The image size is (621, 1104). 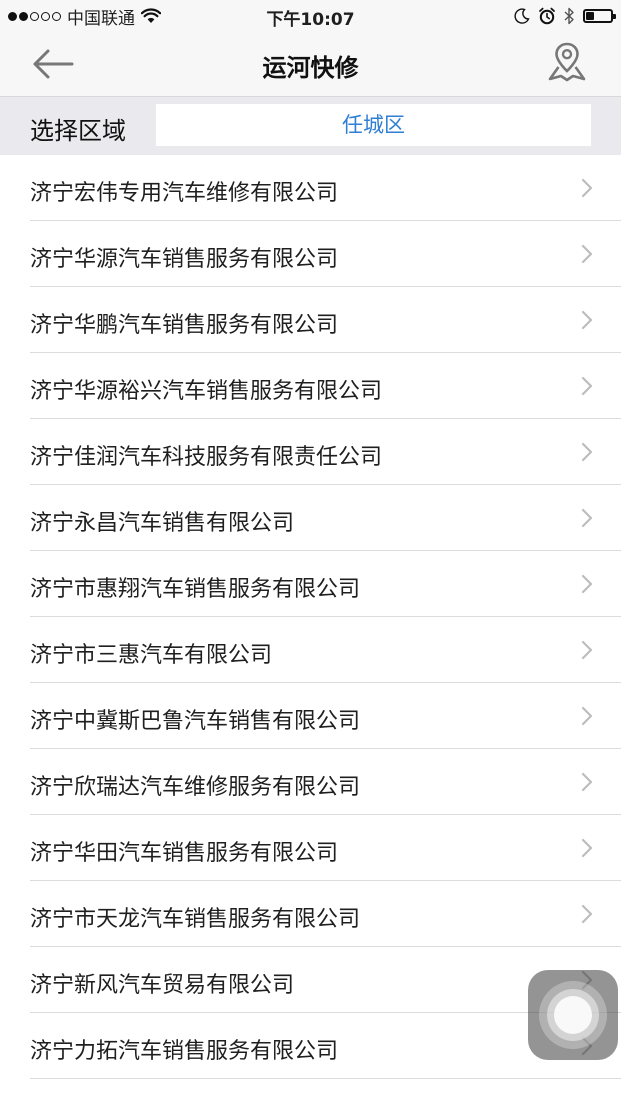 I want to click on list-item: 济宁中冀斯巴鲁汽车销售有限公司, so click(x=310, y=716).